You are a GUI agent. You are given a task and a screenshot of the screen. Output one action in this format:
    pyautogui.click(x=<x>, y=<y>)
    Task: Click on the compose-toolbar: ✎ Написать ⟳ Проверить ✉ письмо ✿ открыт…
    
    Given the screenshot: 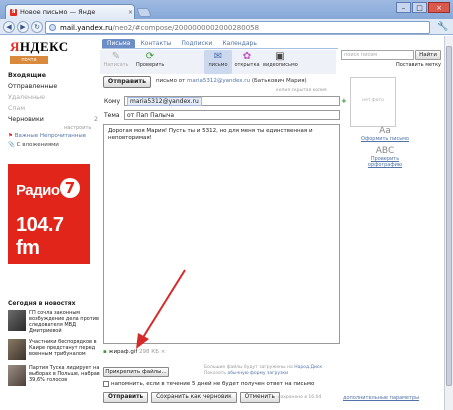 What is the action you would take?
    pyautogui.click(x=218, y=62)
    